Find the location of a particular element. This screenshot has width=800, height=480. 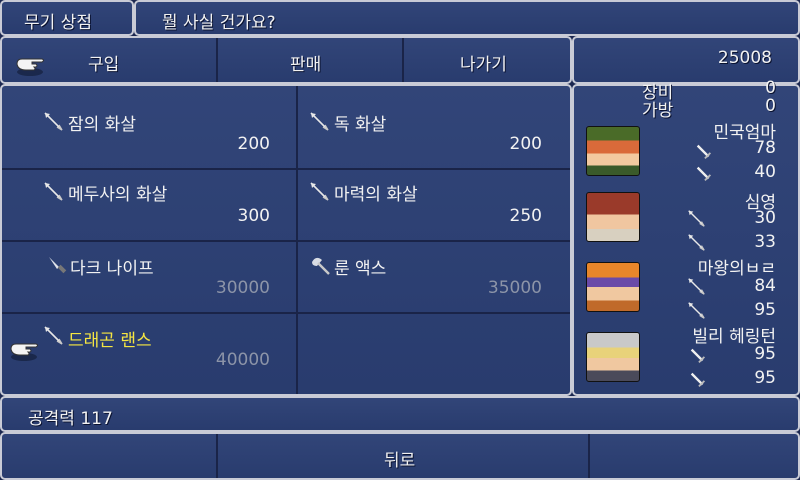

gil-panel: 25008 is located at coordinates (686, 60).